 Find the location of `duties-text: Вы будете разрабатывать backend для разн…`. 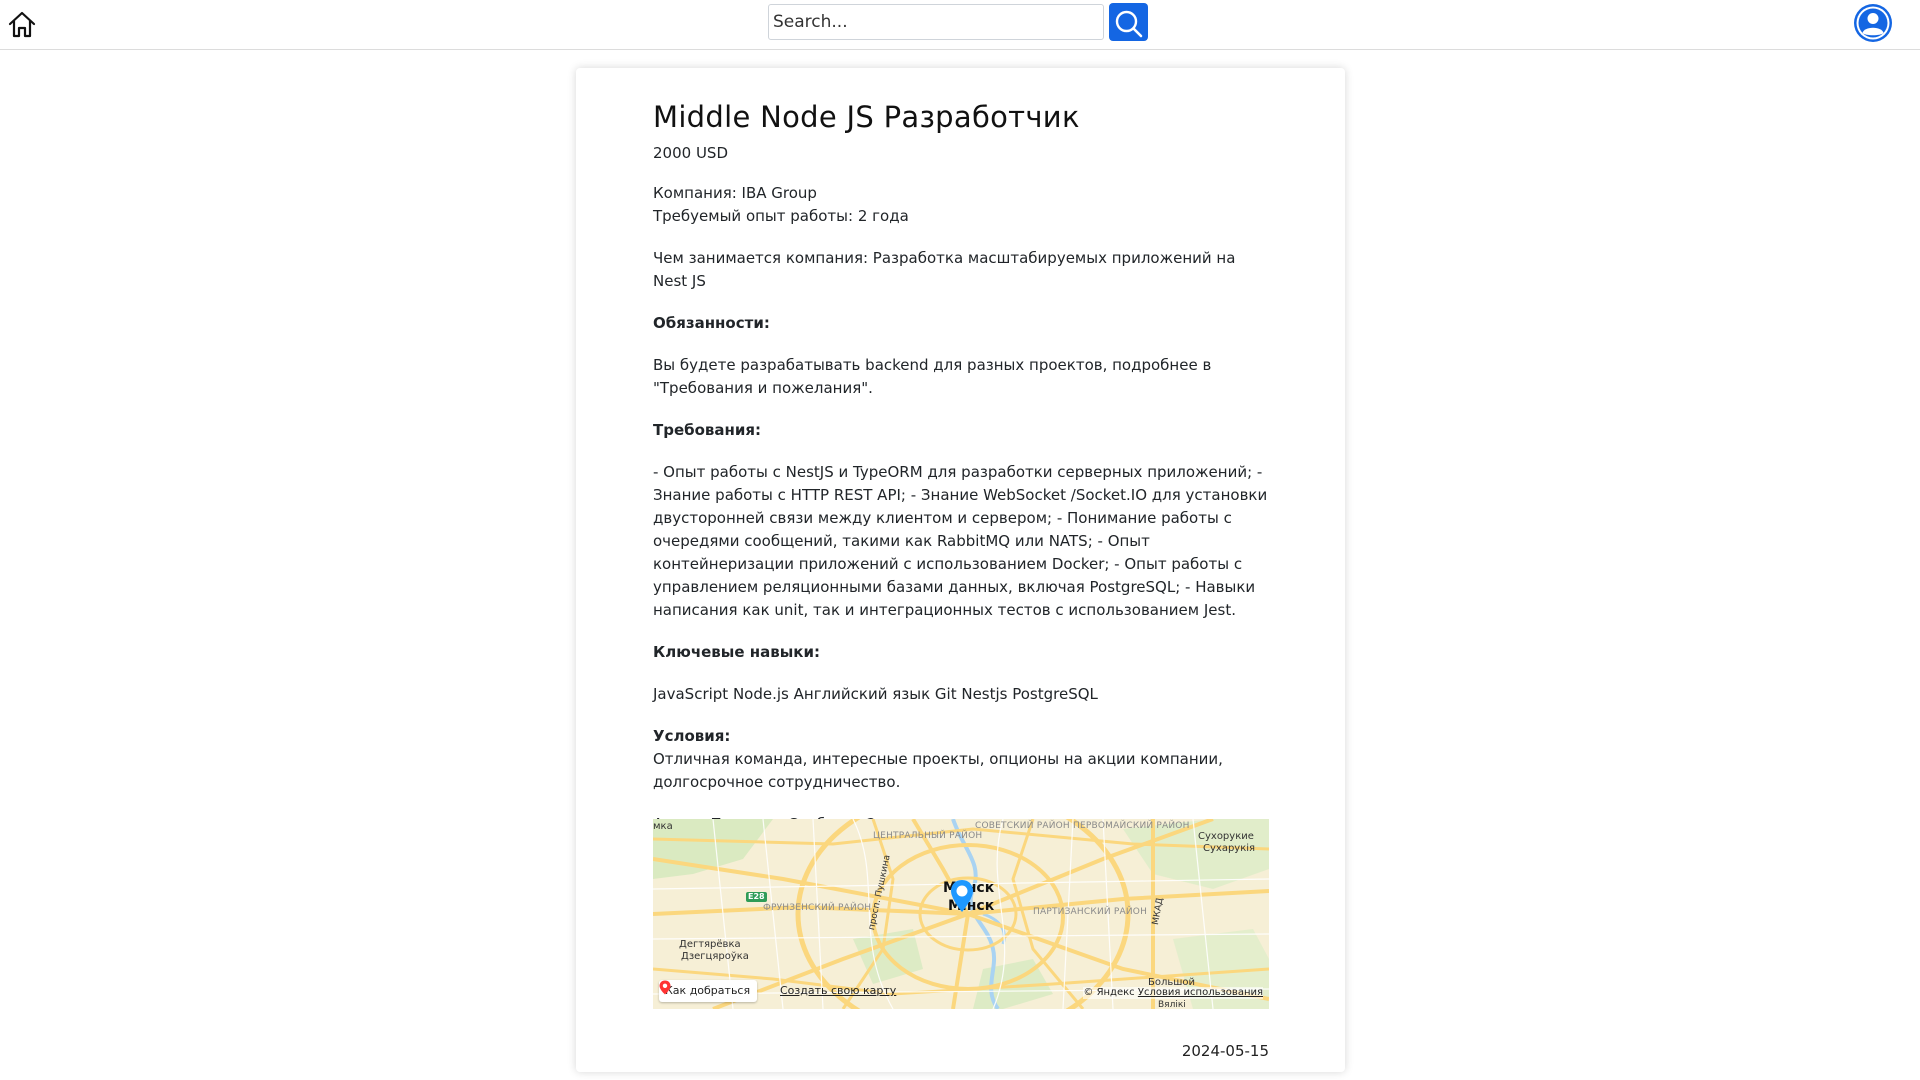

duties-text: Вы будете разрабатывать backend для разн… is located at coordinates (932, 376).